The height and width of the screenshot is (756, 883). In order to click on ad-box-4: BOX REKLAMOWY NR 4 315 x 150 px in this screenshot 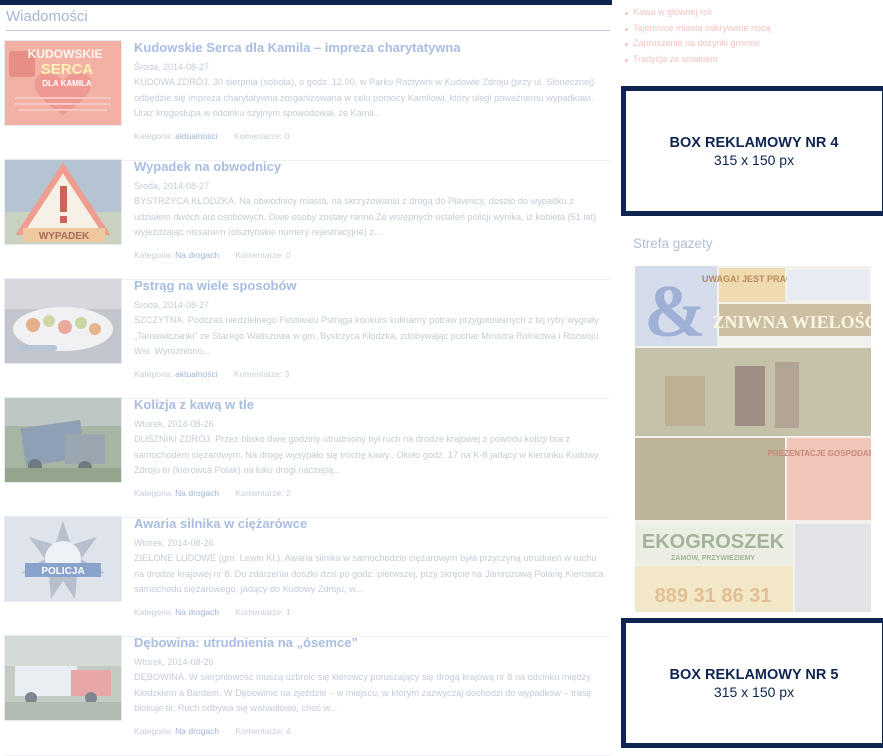, I will do `click(752, 151)`.